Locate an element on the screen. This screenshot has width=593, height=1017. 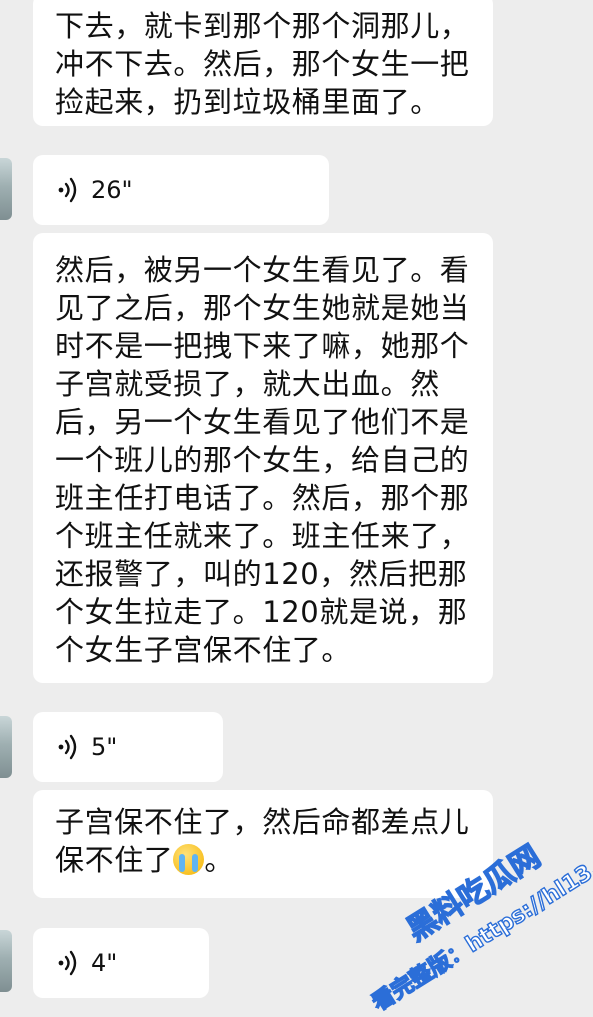
voice-message-26s: 26" is located at coordinates (181, 190).